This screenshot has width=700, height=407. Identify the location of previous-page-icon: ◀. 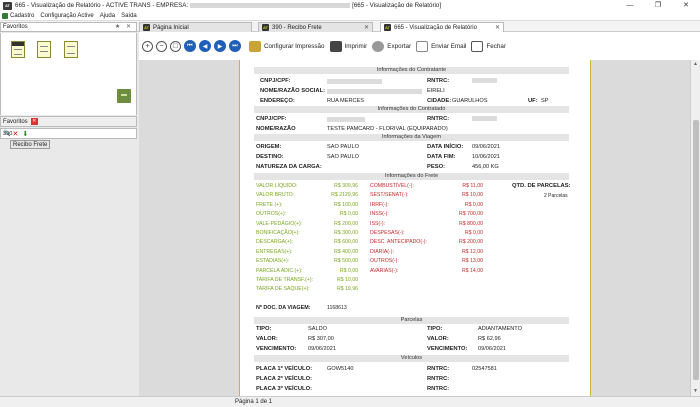
(205, 46).